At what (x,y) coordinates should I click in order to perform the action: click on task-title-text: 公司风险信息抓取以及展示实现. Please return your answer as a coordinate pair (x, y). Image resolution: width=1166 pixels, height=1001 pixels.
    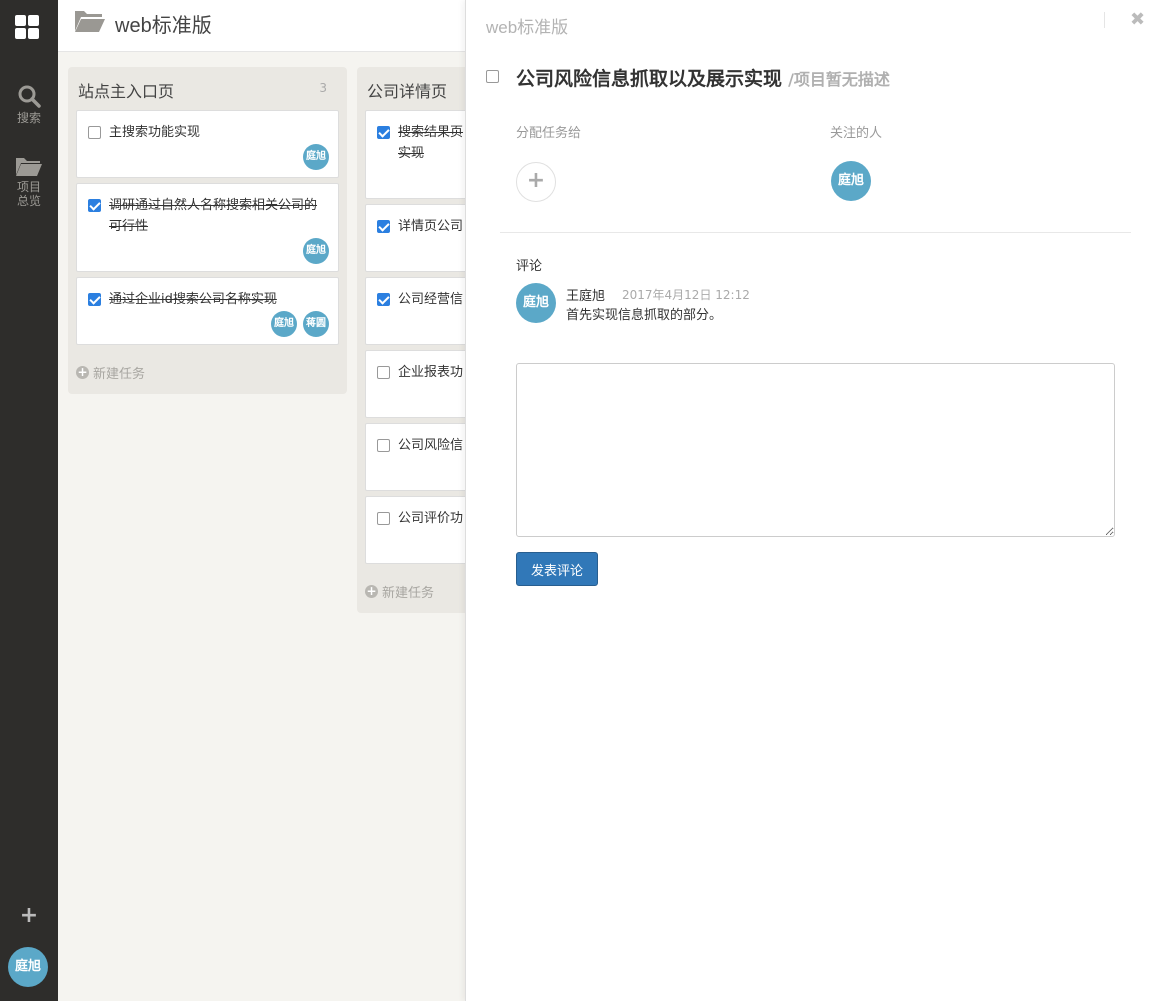
    Looking at the image, I should click on (649, 79).